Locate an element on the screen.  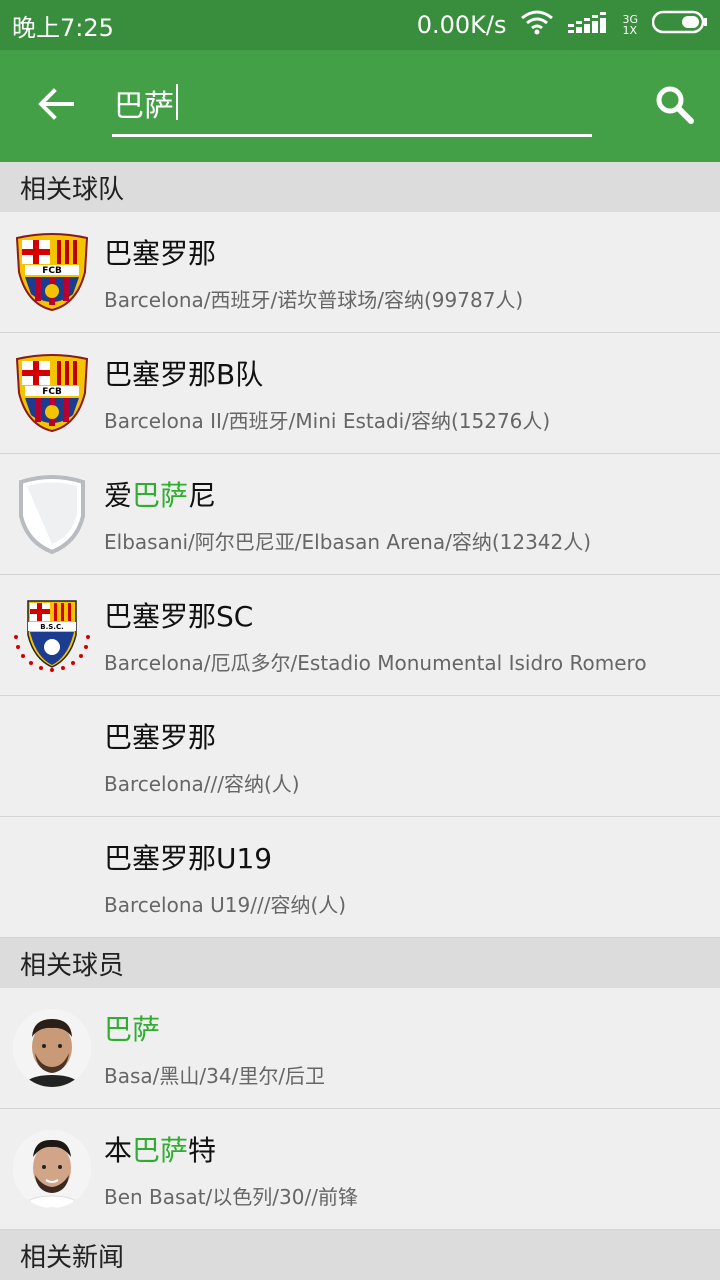
team-row: FCB 巴塞罗那 Barcelona/西班牙/诺坎普球场/容纳(99787人) is located at coordinates (360, 272).